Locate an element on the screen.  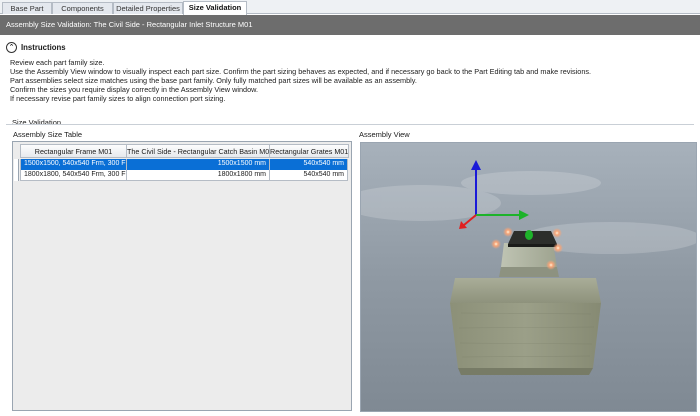
tab-components: Components is located at coordinates (82, 8).